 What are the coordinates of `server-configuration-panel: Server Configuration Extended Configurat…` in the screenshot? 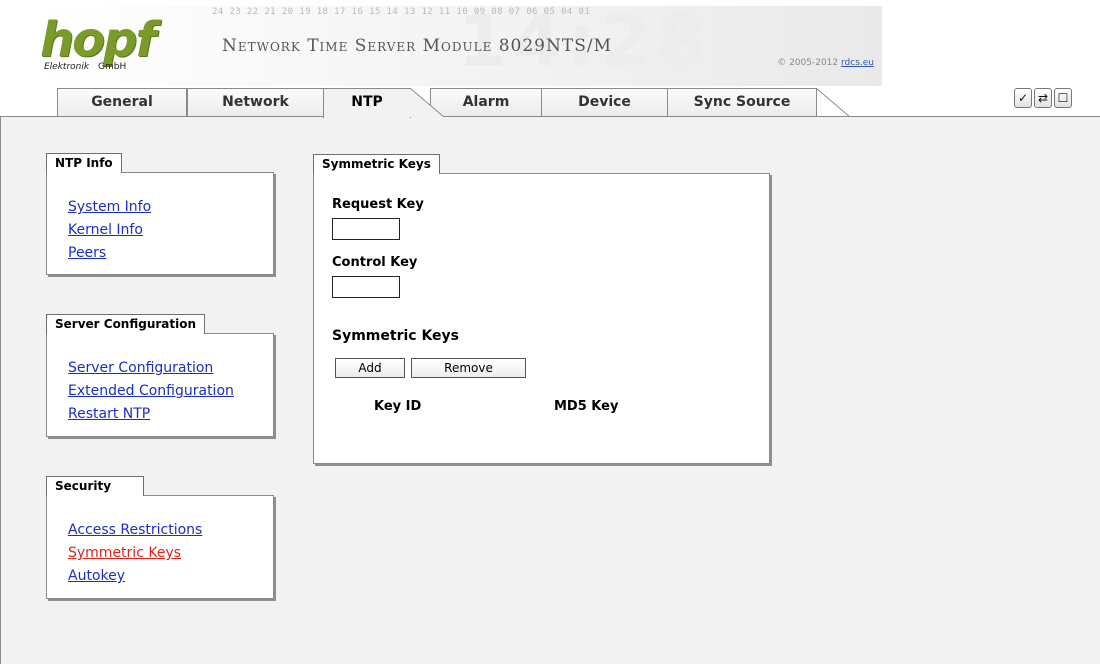 It's located at (160, 385).